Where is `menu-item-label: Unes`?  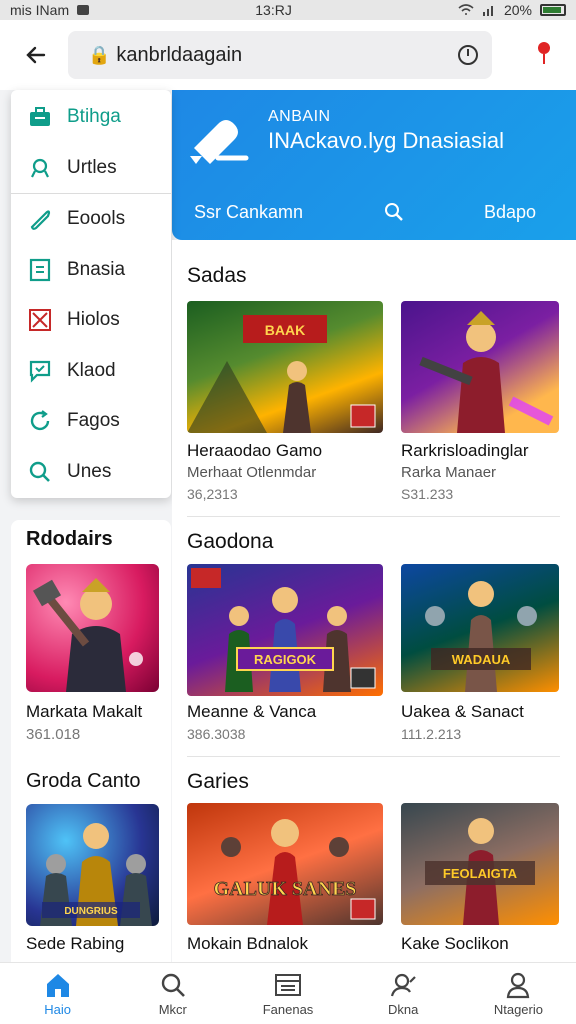 menu-item-label: Unes is located at coordinates (89, 471).